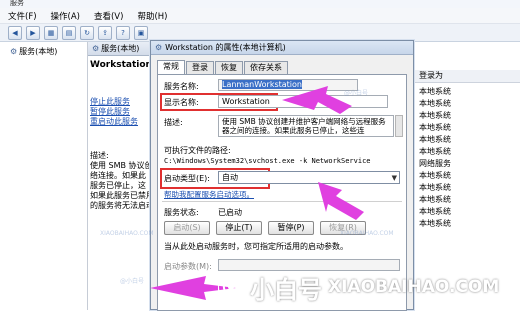 This screenshot has height=311, width=520. I want to click on service-name-label: 服务名称:, so click(181, 86).